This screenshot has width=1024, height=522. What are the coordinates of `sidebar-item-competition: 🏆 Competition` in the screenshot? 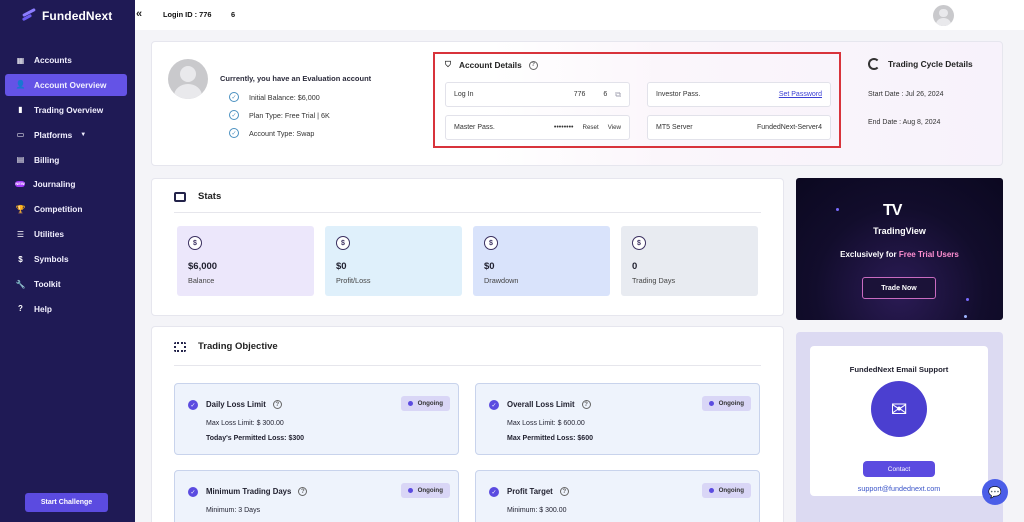 It's located at (66, 209).